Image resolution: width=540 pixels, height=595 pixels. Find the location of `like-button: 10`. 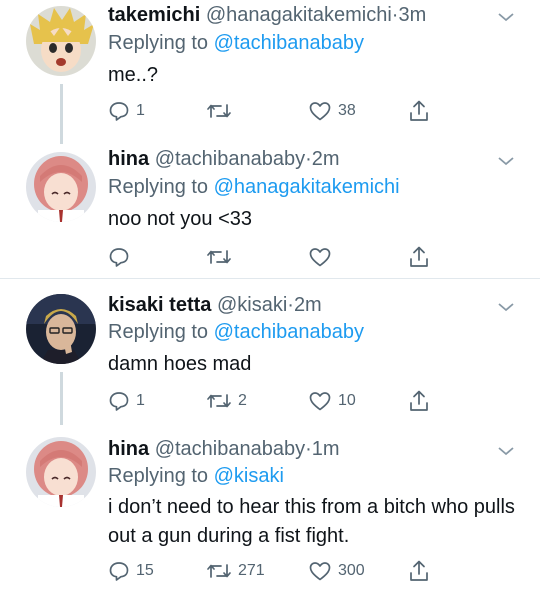

like-button: 10 is located at coordinates (332, 401).